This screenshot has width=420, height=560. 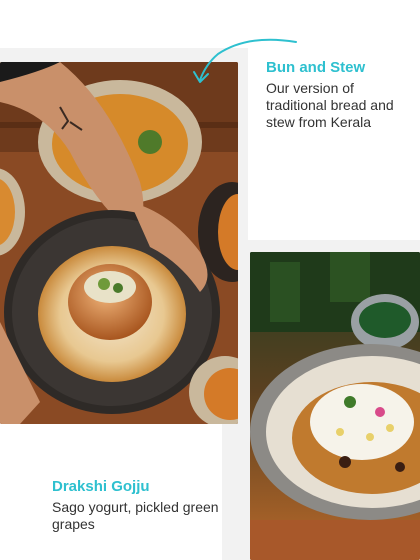 What do you see at coordinates (135, 515) in the screenshot?
I see `dish-description-drakshi-gojju: Sago yogurt, pickled green grapes` at bounding box center [135, 515].